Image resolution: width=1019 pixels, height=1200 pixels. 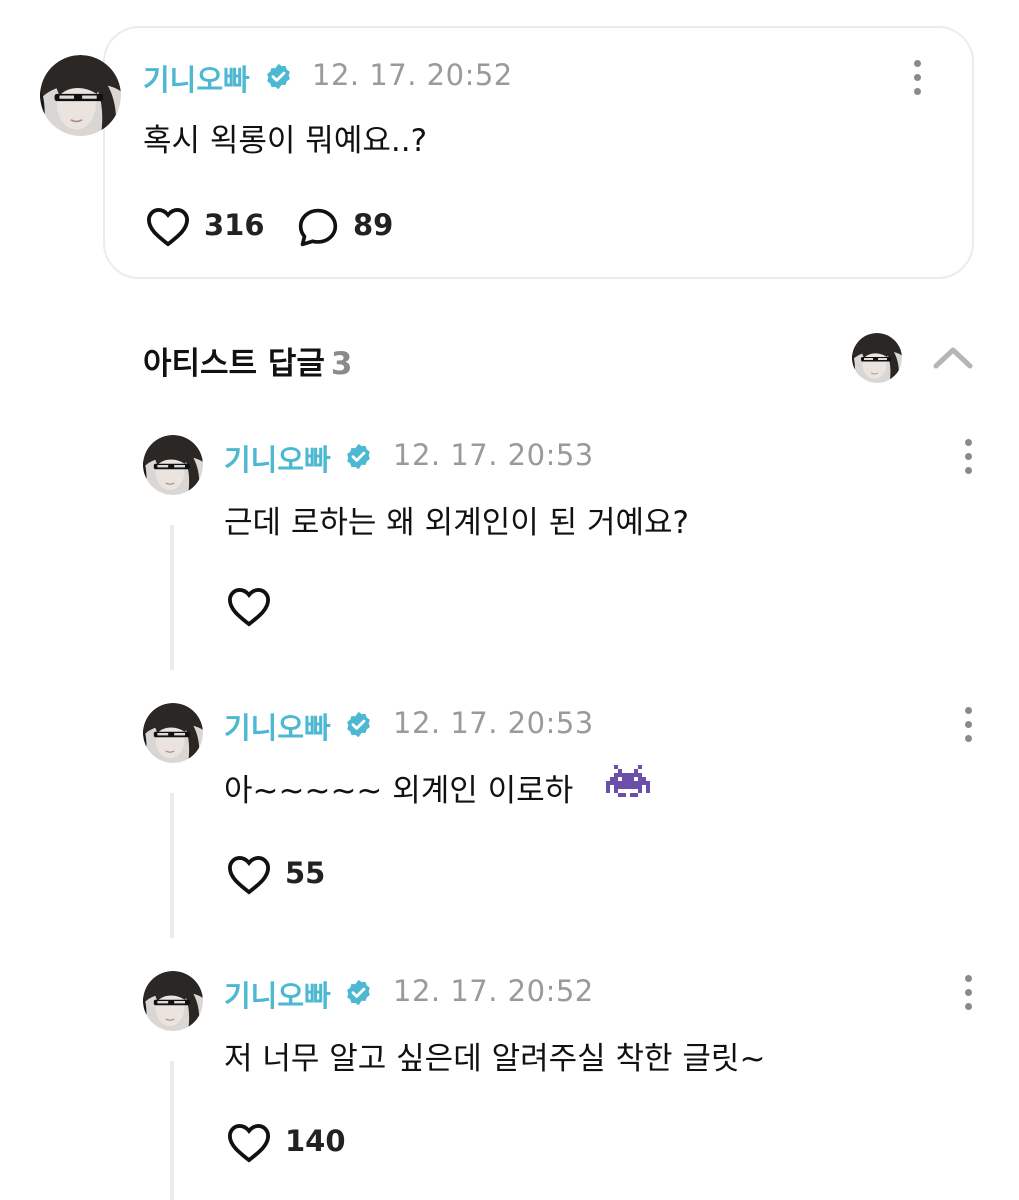 I want to click on post-author-avatar, so click(x=80, y=95).